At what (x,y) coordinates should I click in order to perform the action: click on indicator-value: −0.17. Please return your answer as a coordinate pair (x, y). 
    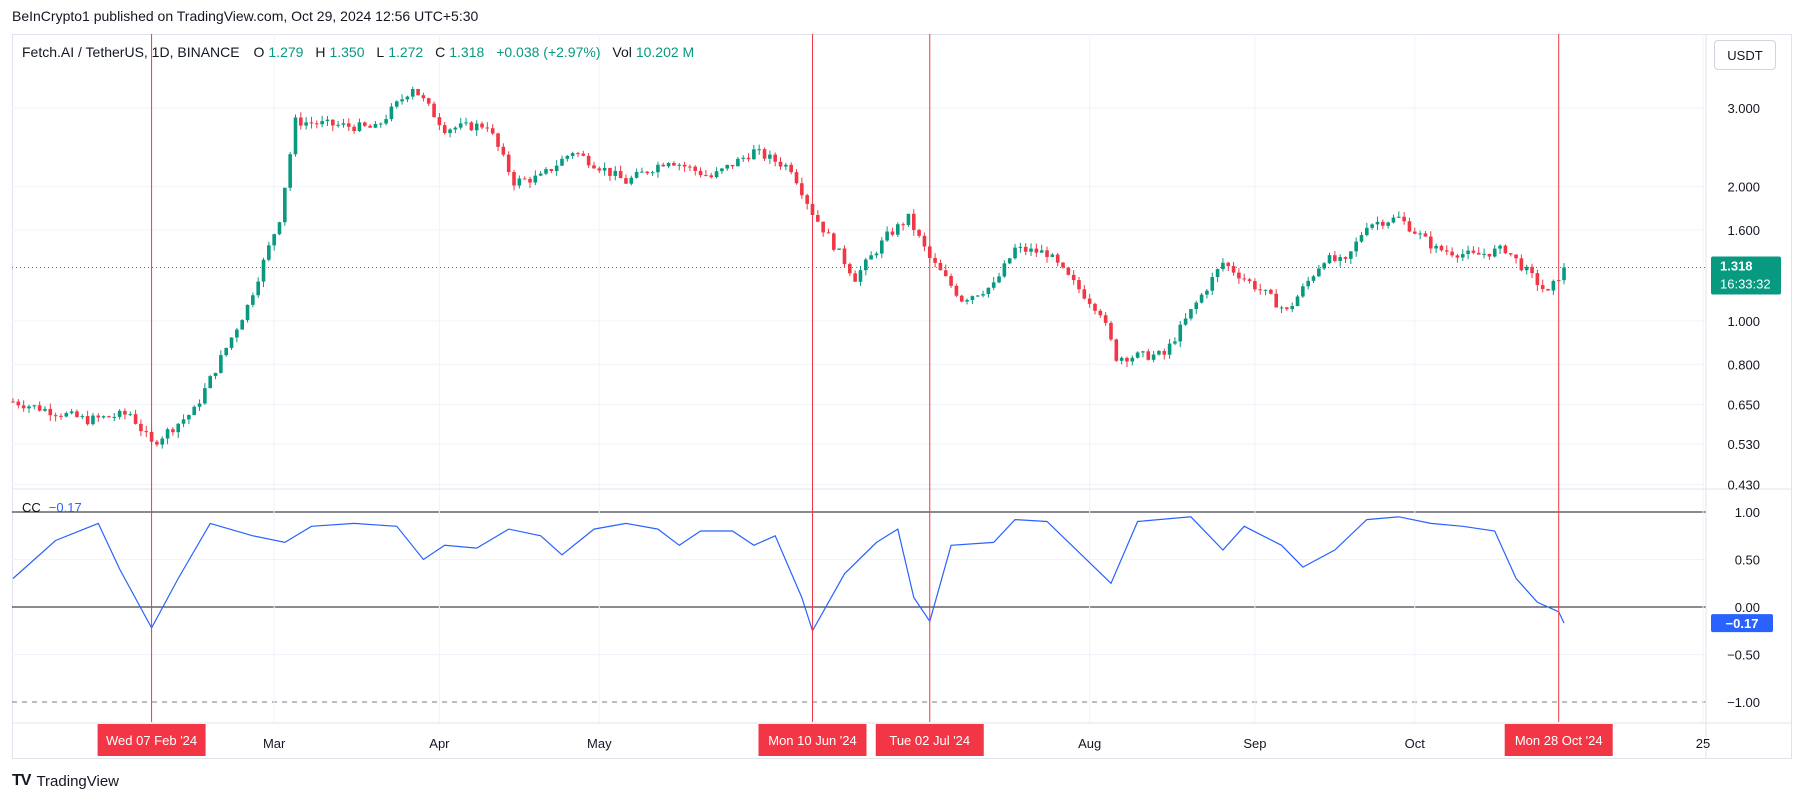
    Looking at the image, I should click on (65, 507).